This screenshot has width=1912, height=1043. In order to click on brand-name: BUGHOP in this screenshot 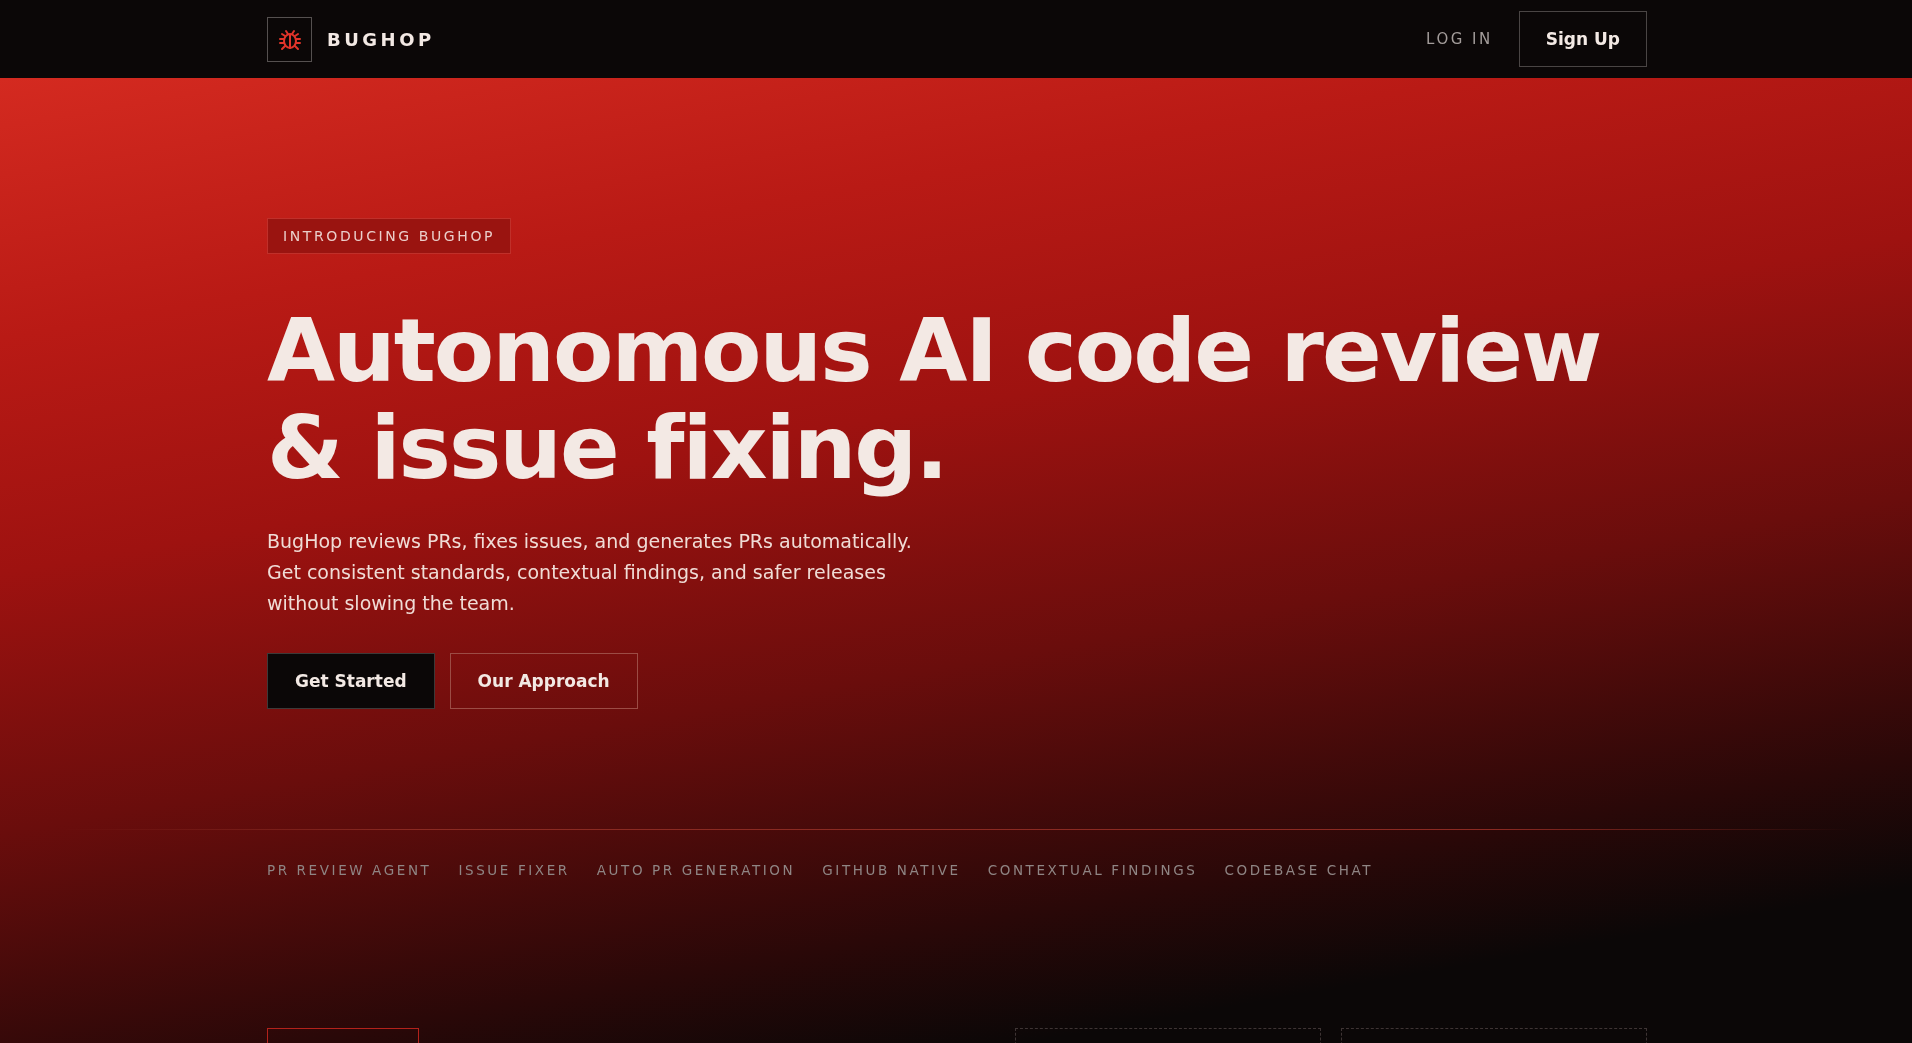, I will do `click(381, 39)`.